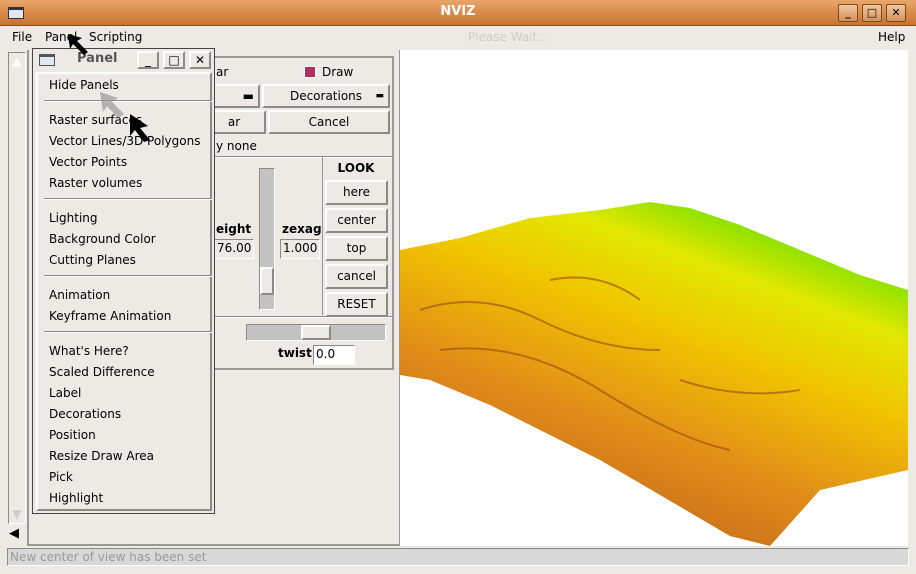  What do you see at coordinates (338, 72) in the screenshot?
I see `draw-label: Draw` at bounding box center [338, 72].